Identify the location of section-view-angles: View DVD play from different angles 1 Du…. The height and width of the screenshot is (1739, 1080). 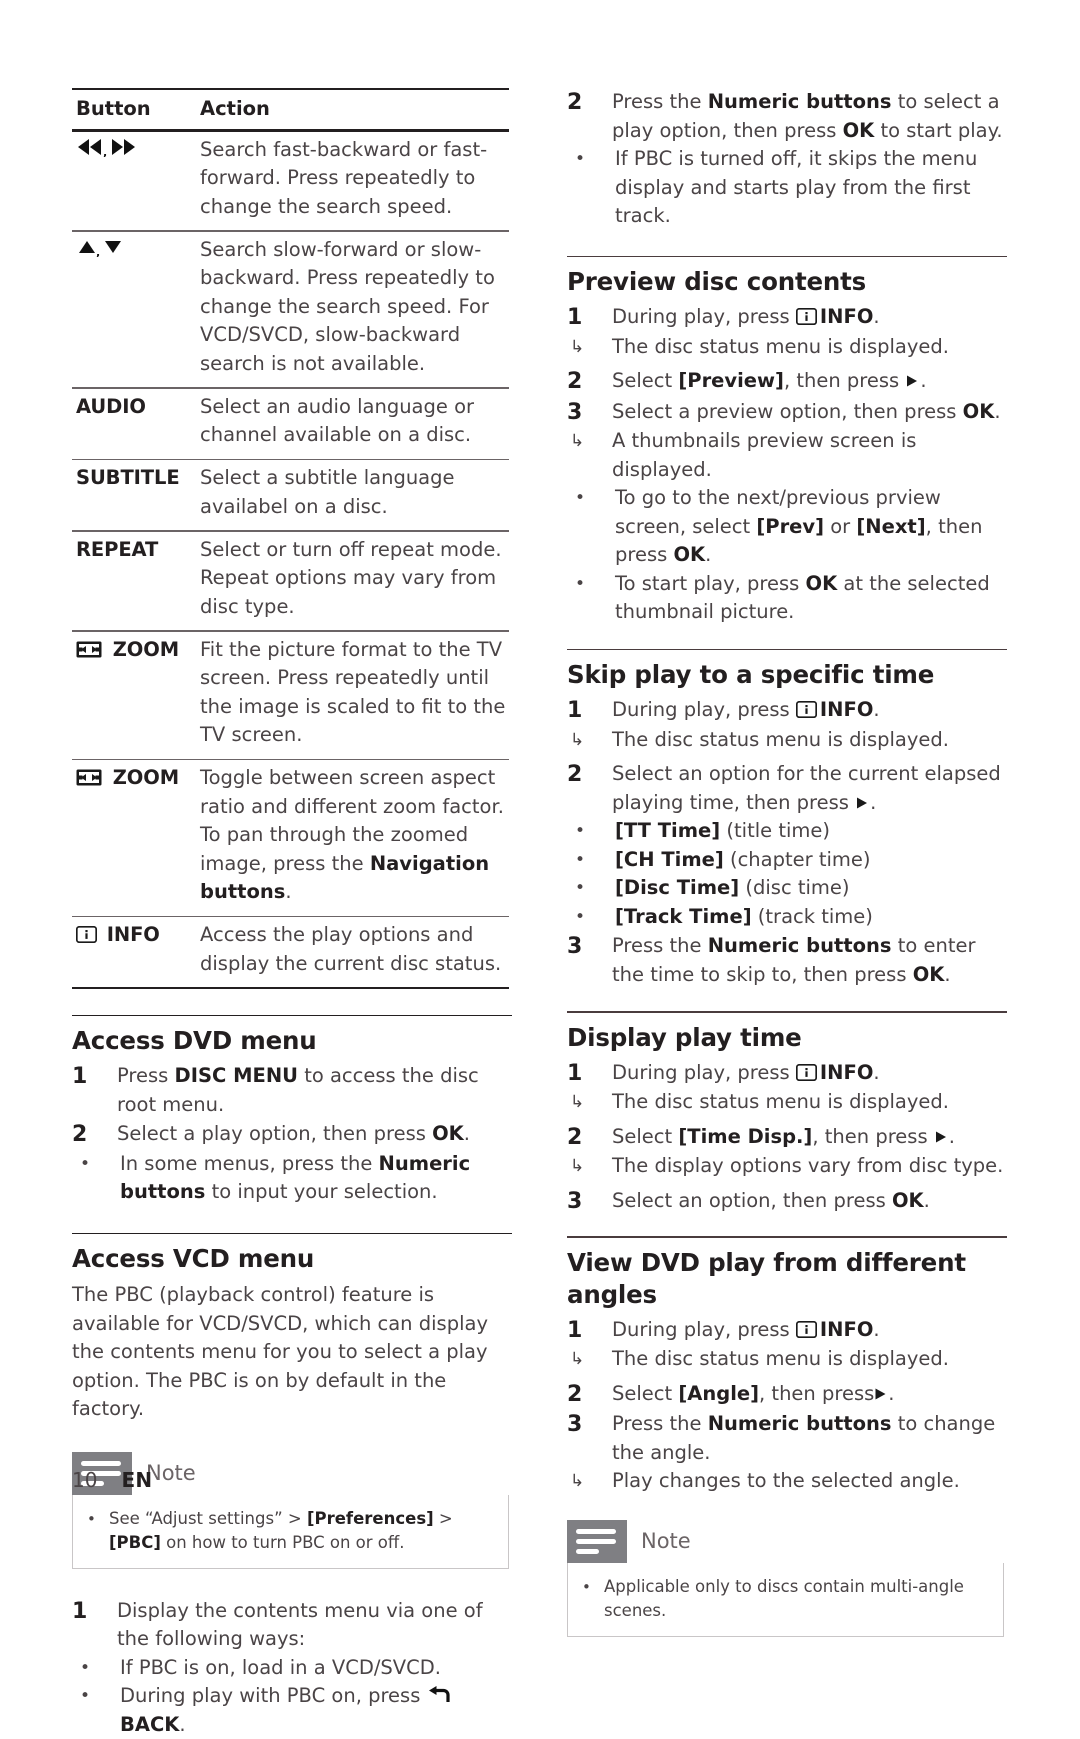
(787, 1436).